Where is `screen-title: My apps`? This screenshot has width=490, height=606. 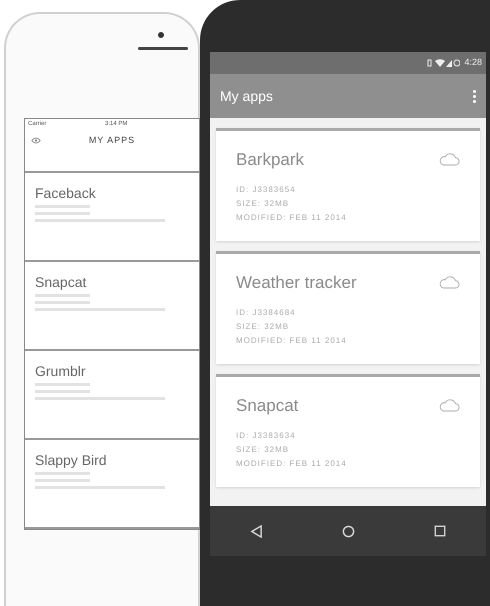 screen-title: My apps is located at coordinates (246, 96).